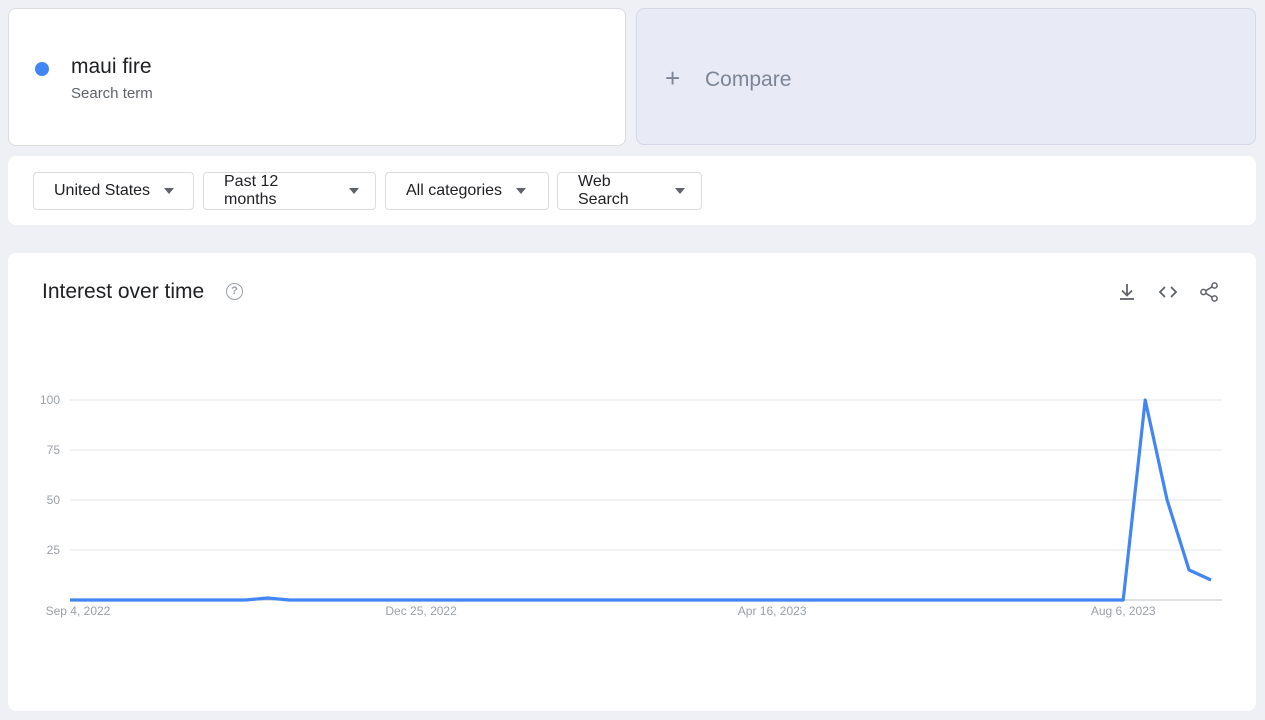 The width and height of the screenshot is (1265, 720). I want to click on search-term-type: Search term, so click(112, 93).